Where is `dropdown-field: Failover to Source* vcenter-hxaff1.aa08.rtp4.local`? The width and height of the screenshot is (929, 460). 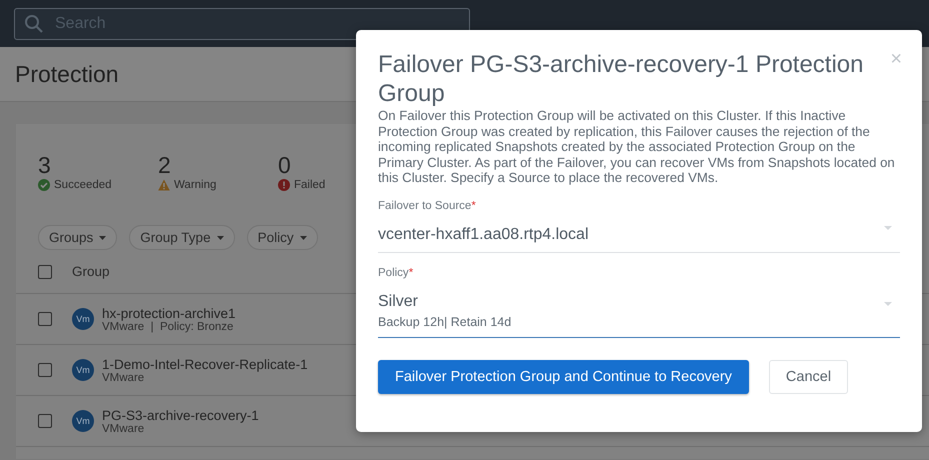
dropdown-field: Failover to Source* vcenter-hxaff1.aa08.rtp4.local is located at coordinates (639, 226).